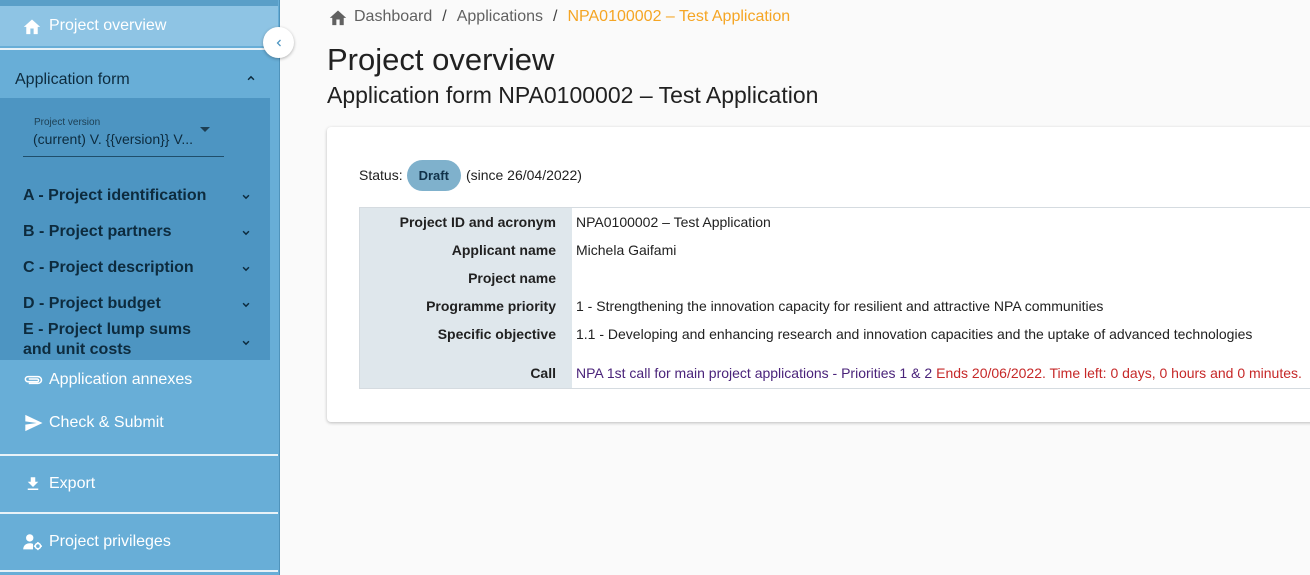  Describe the element at coordinates (381, 175) in the screenshot. I see `status-label: Status:` at that location.